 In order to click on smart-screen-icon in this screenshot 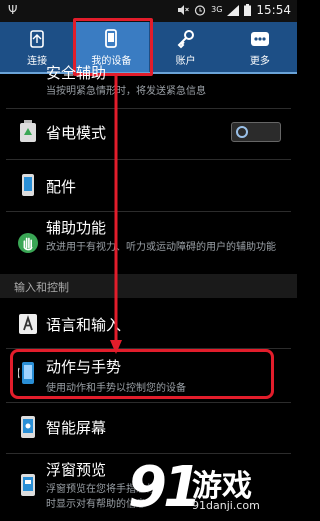, I will do `click(28, 427)`.